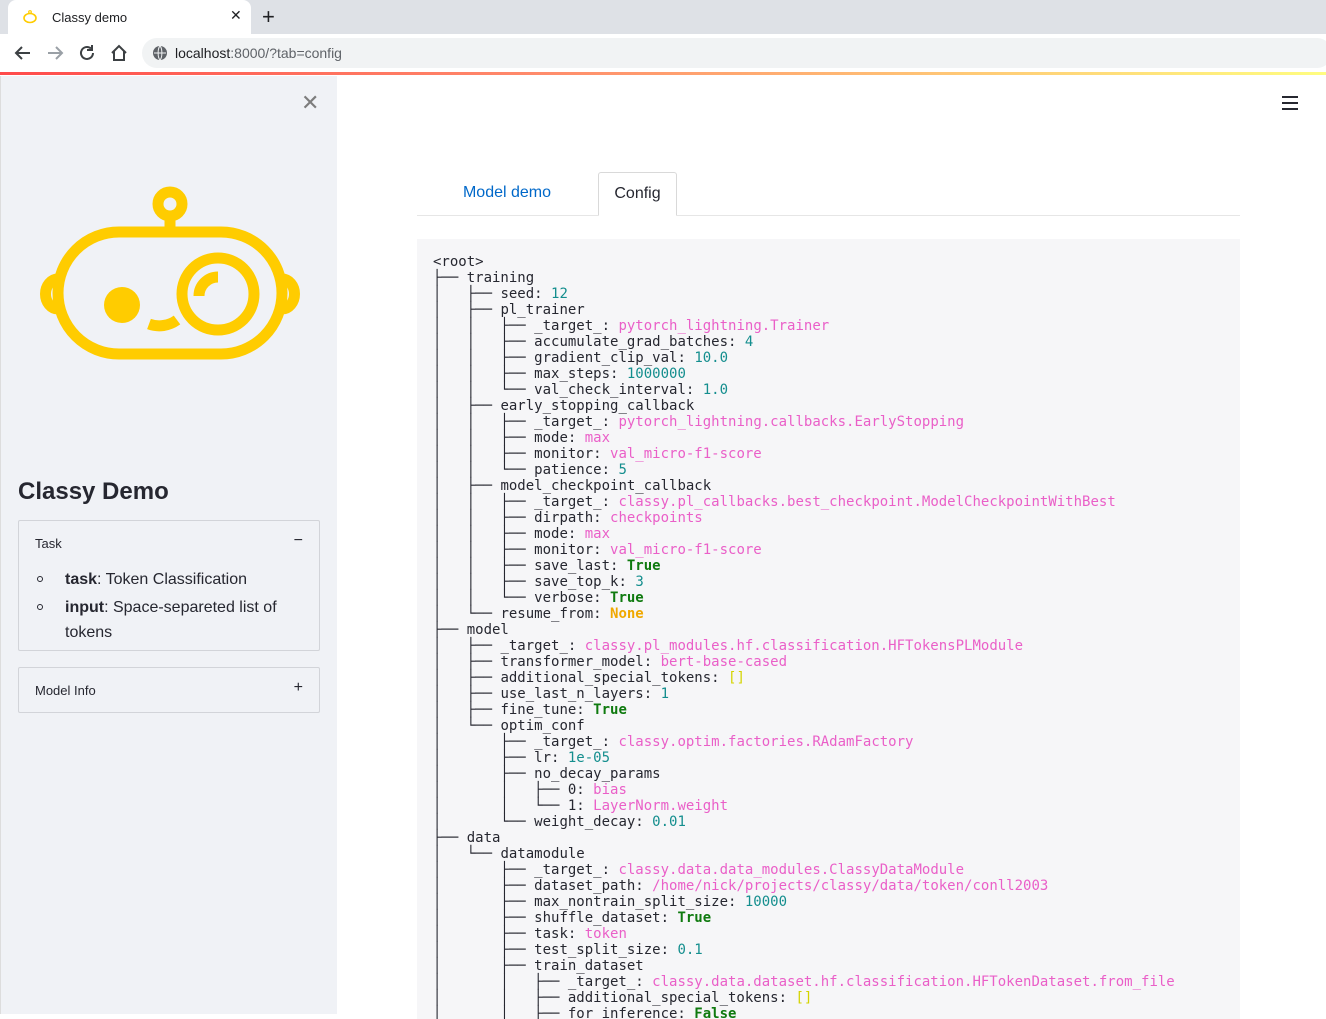 This screenshot has height=1019, width=1326. What do you see at coordinates (589, 966) in the screenshot?
I see `config-key: train_dataset` at bounding box center [589, 966].